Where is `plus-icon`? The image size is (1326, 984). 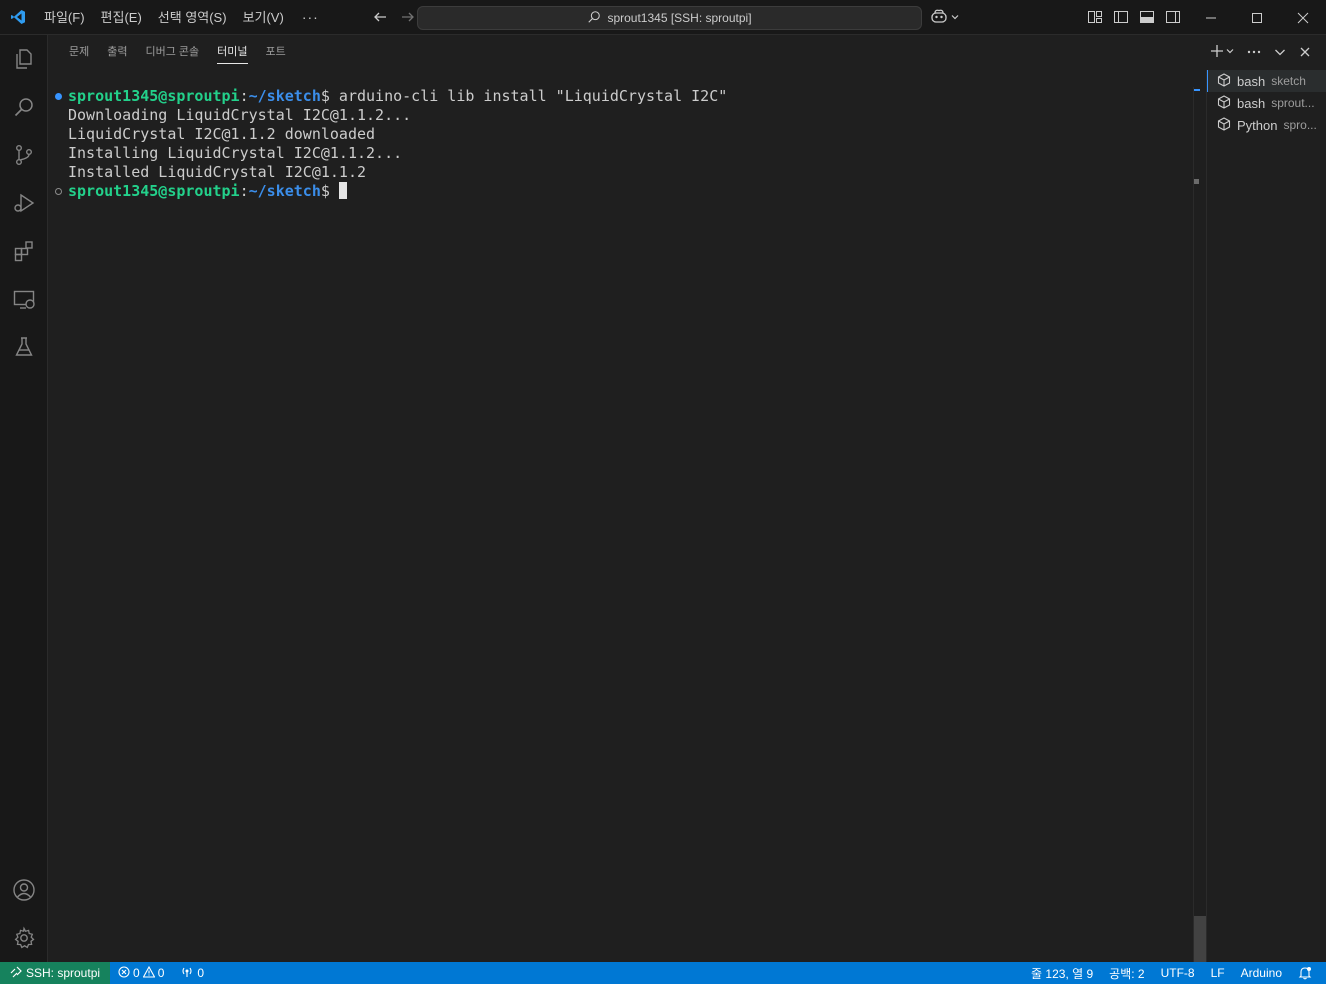
plus-icon is located at coordinates (1217, 52).